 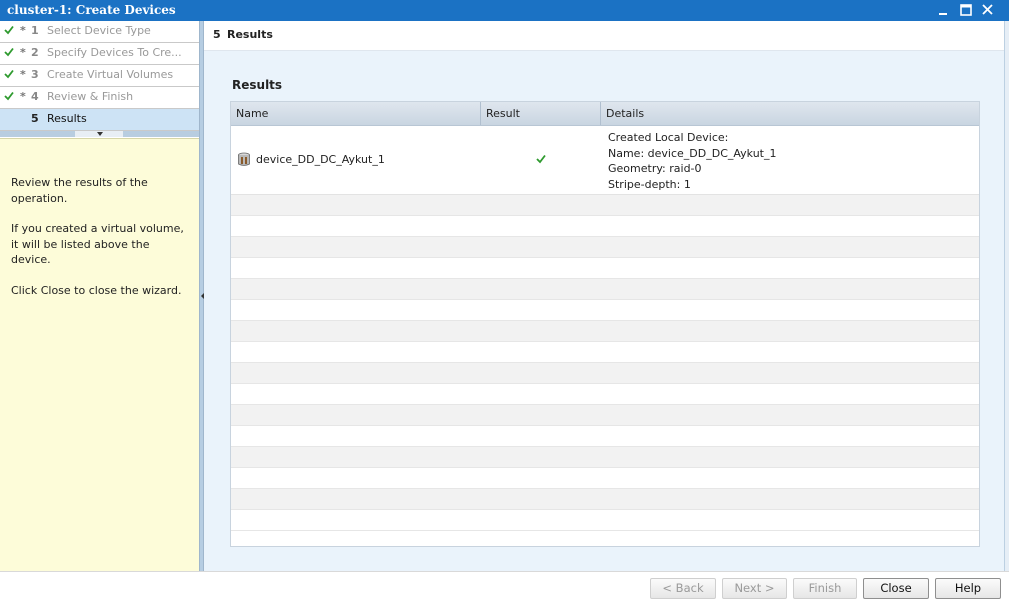 What do you see at coordinates (252, 113) in the screenshot?
I see `column-header-name: Name` at bounding box center [252, 113].